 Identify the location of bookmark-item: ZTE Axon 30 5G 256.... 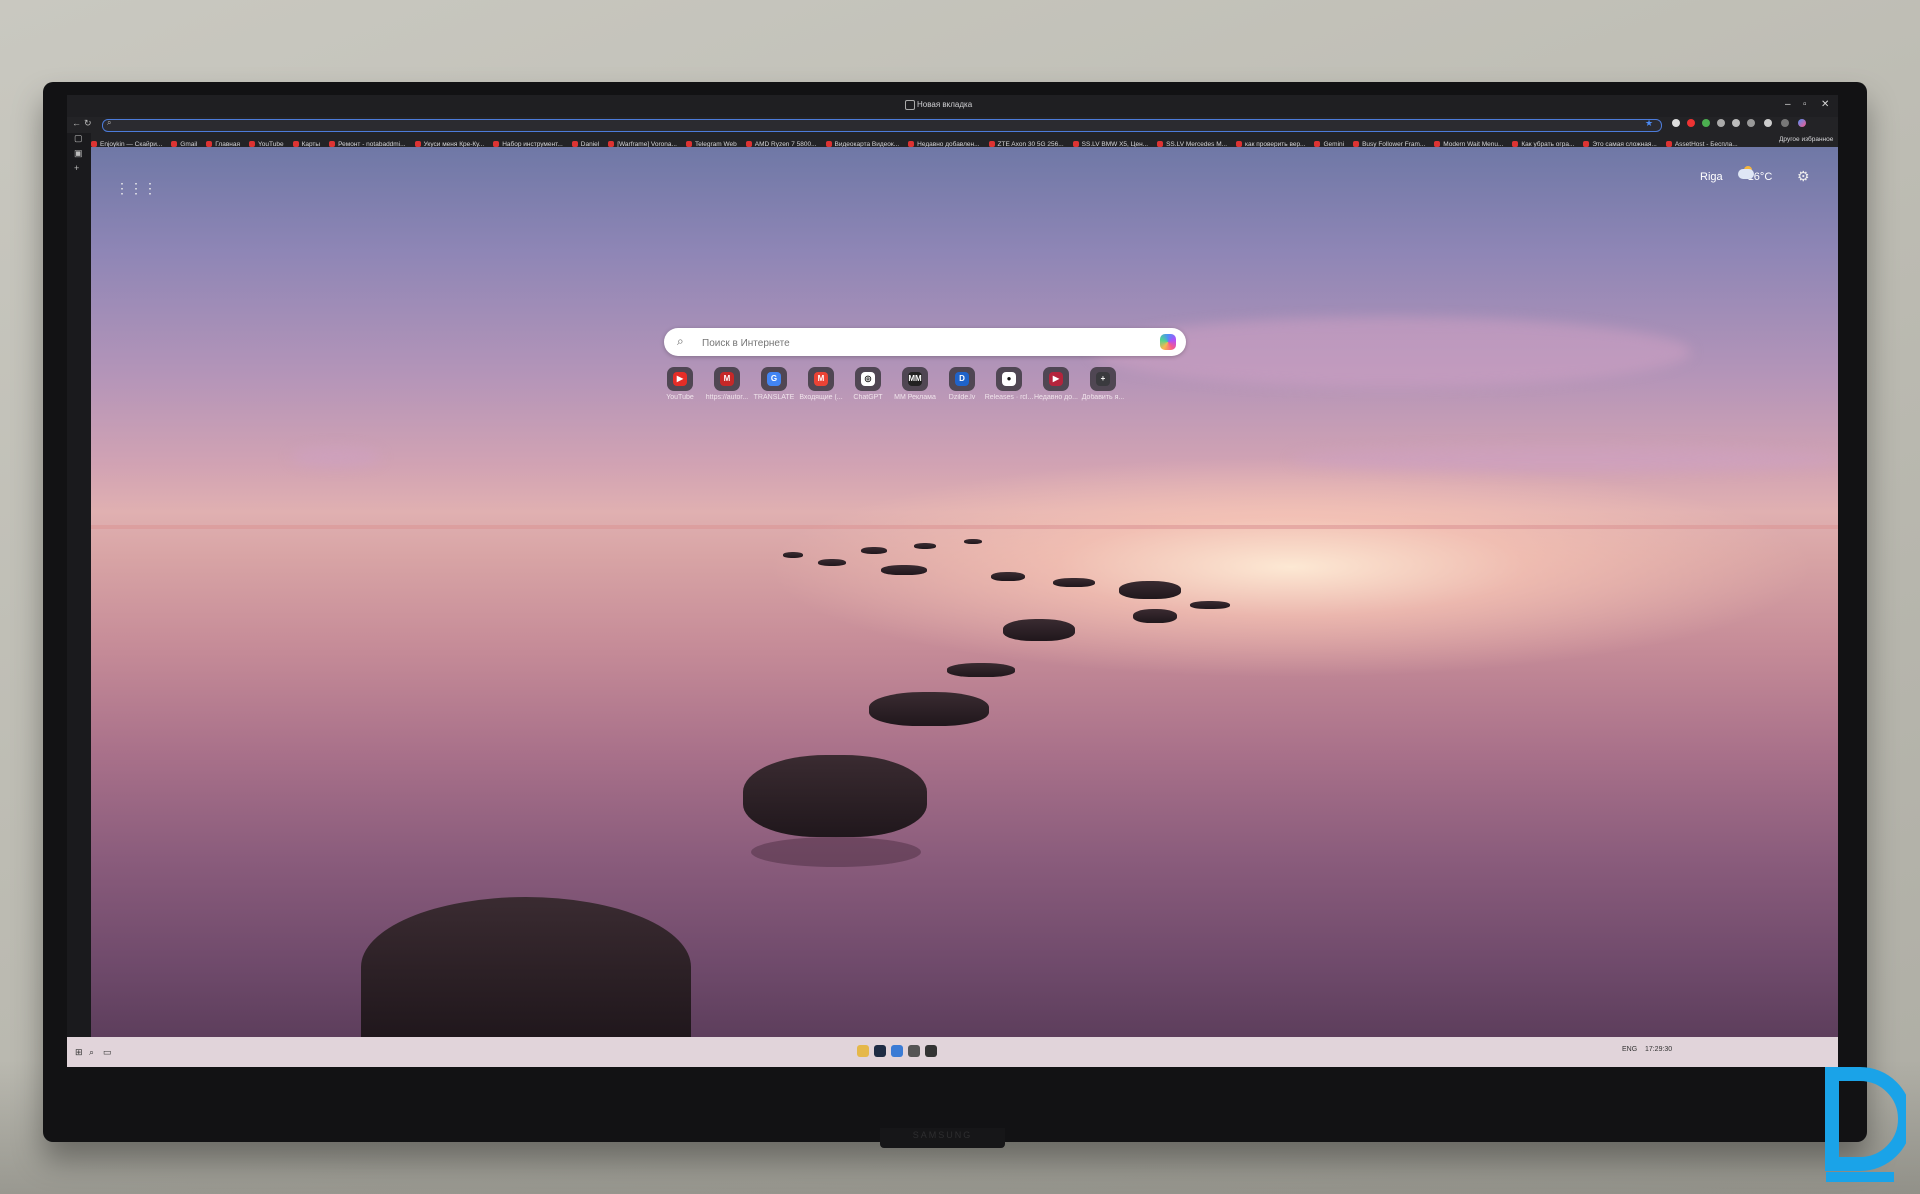
(1026, 142).